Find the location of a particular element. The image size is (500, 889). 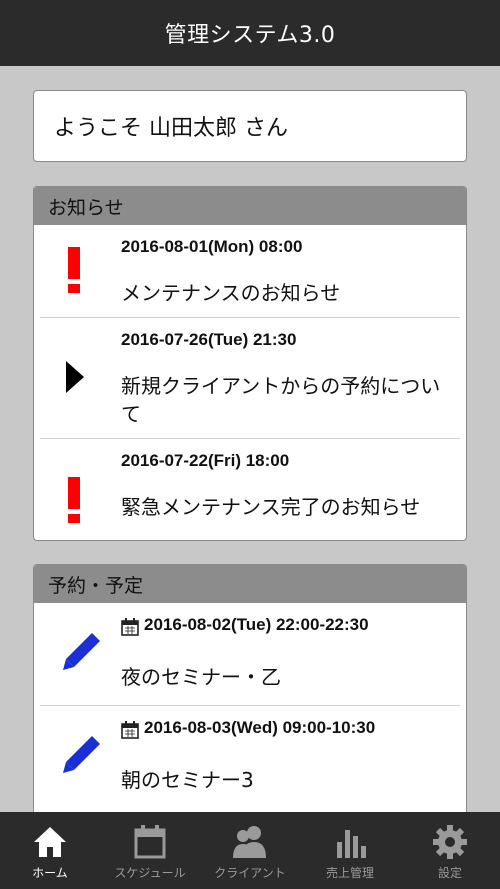

notice-date: 2016-07-26(Tue) 21:30 is located at coordinates (209, 339).